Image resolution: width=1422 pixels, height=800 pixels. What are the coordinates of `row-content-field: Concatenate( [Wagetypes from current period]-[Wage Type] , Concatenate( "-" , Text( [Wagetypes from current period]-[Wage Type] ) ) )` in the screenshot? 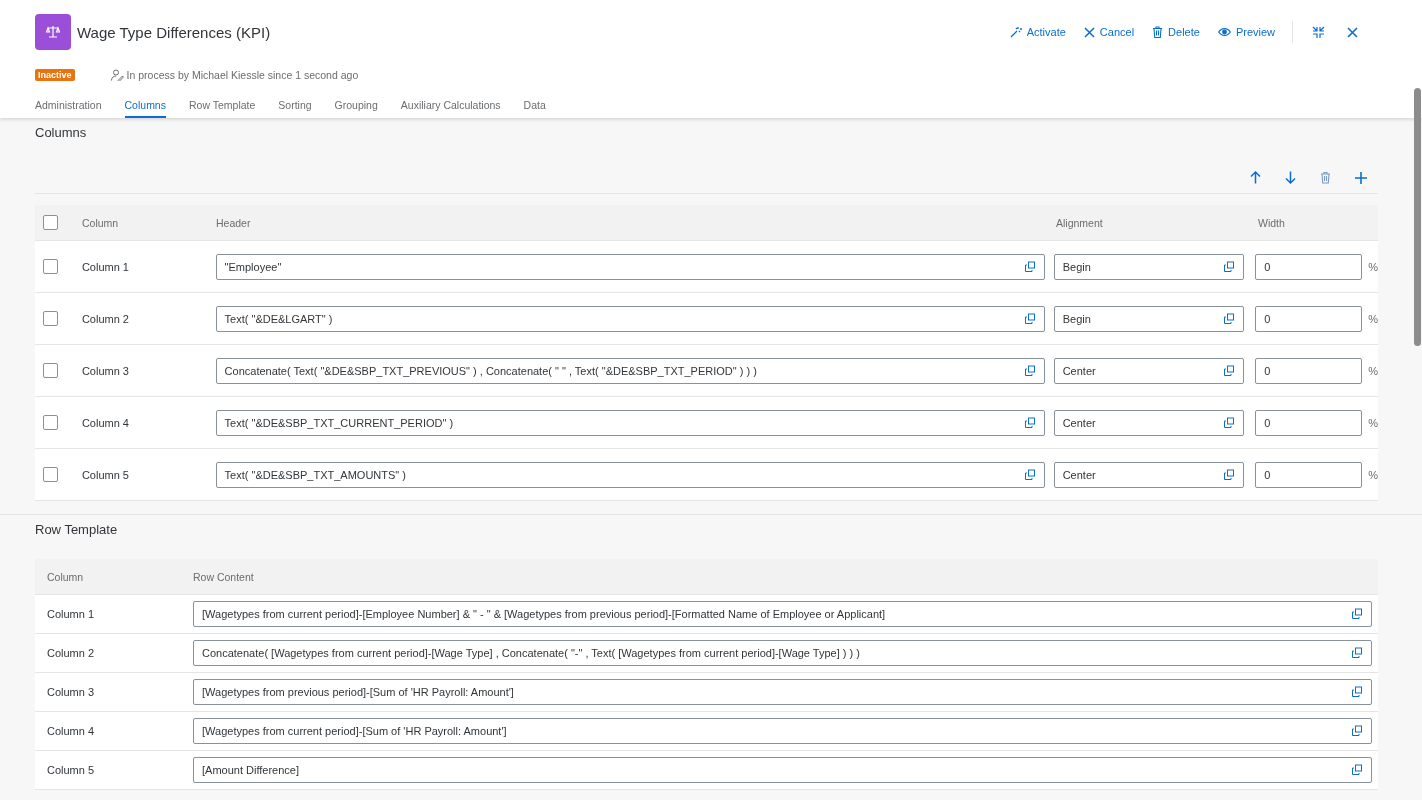 It's located at (782, 653).